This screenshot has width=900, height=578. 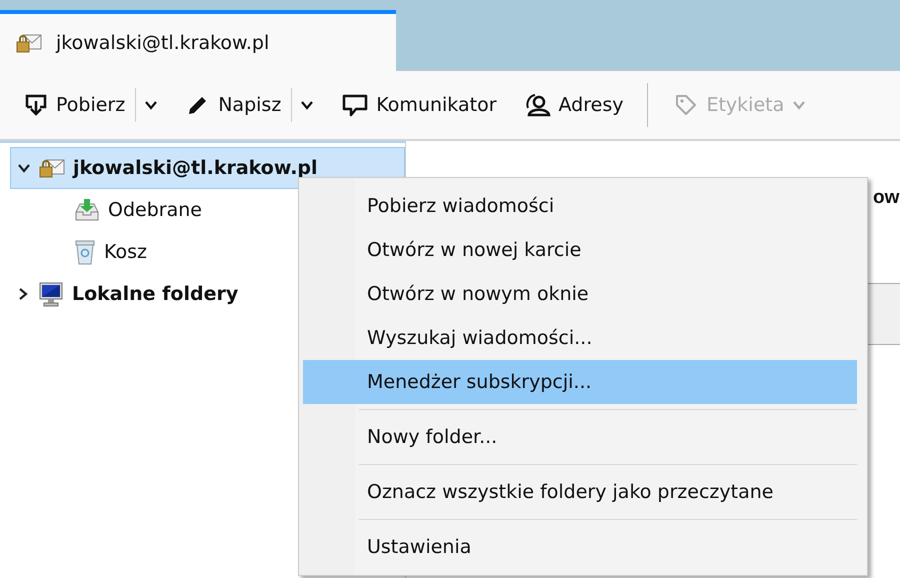 I want to click on tab: jkowalski@tl.krakow.pl, so click(x=198, y=40).